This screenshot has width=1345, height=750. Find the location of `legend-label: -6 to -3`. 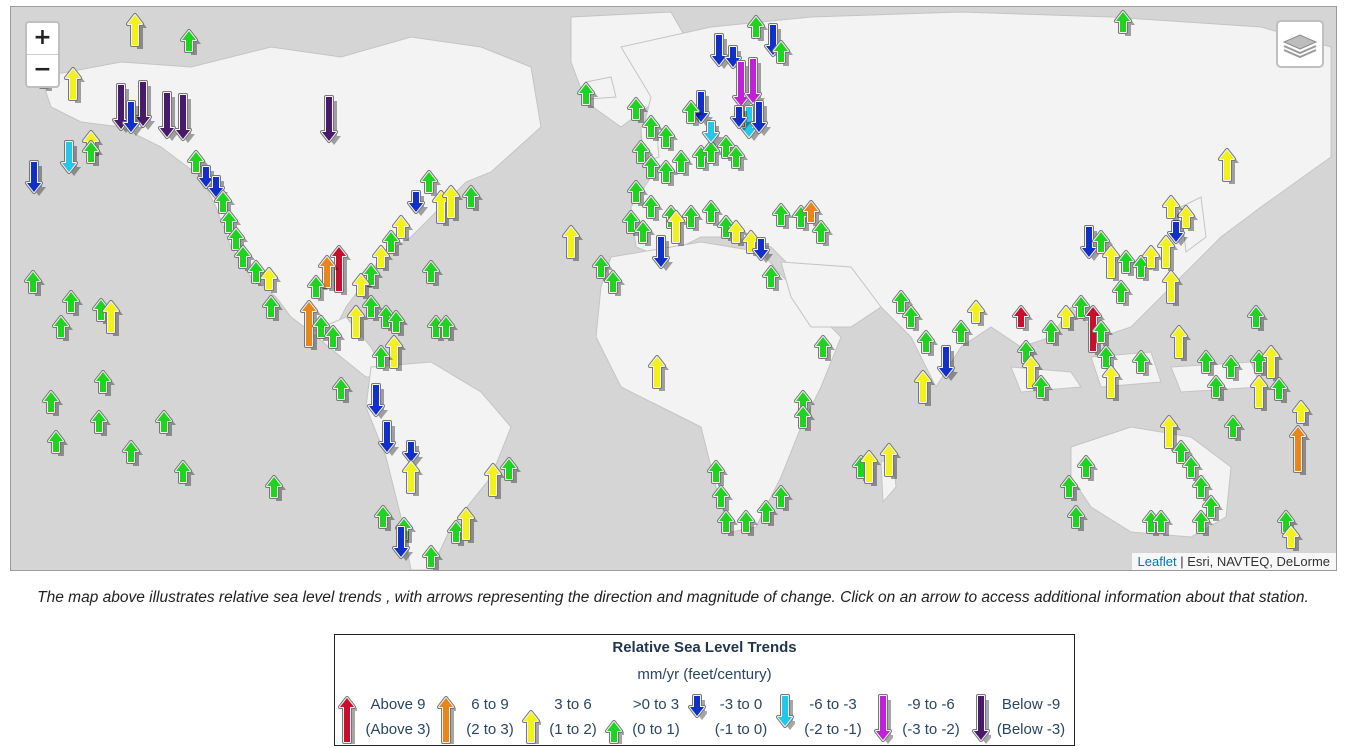

legend-label: -6 to -3 is located at coordinates (833, 704).